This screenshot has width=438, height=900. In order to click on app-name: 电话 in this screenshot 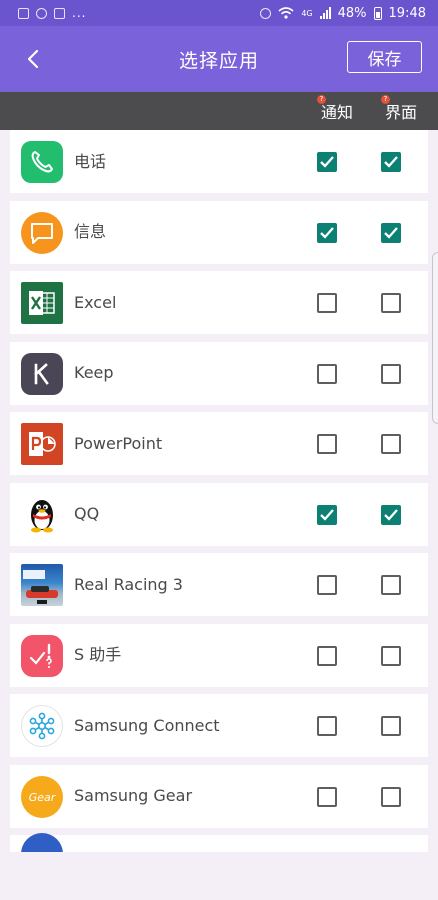, I will do `click(90, 161)`.